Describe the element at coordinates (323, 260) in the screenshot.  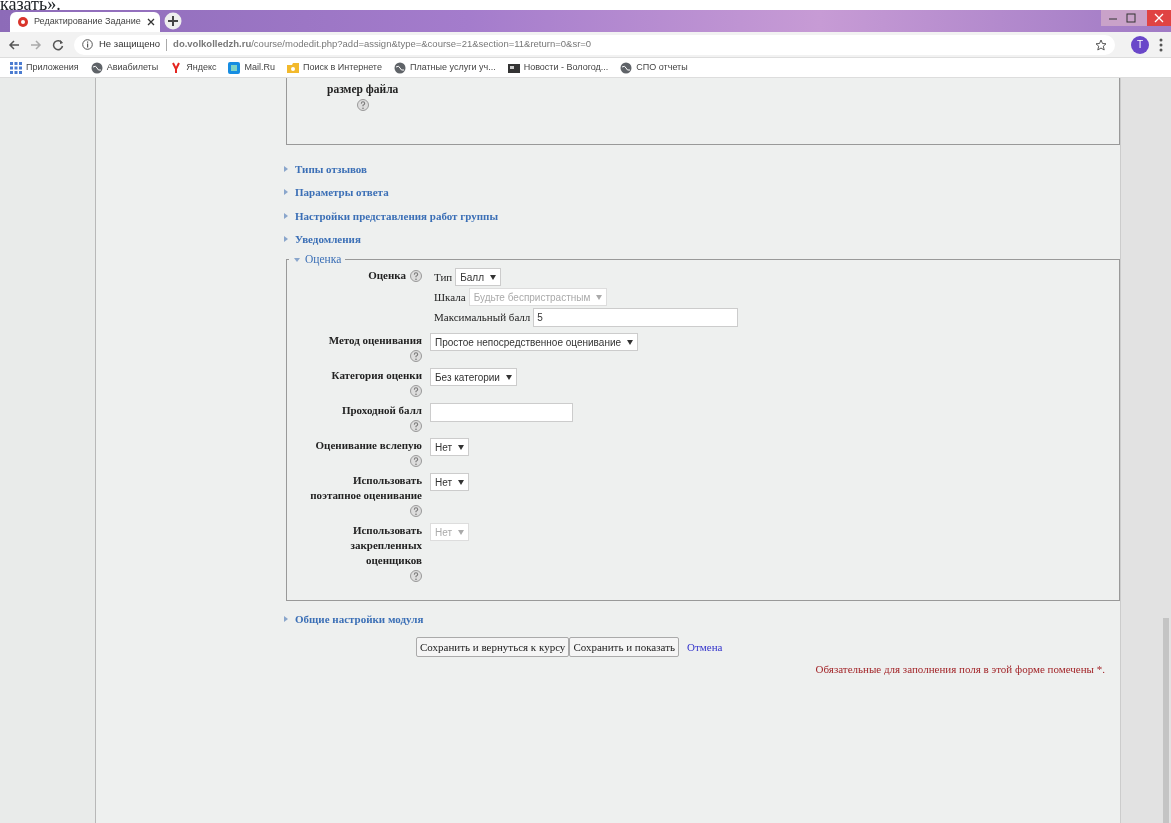
I see `section-link: Оценка` at that location.